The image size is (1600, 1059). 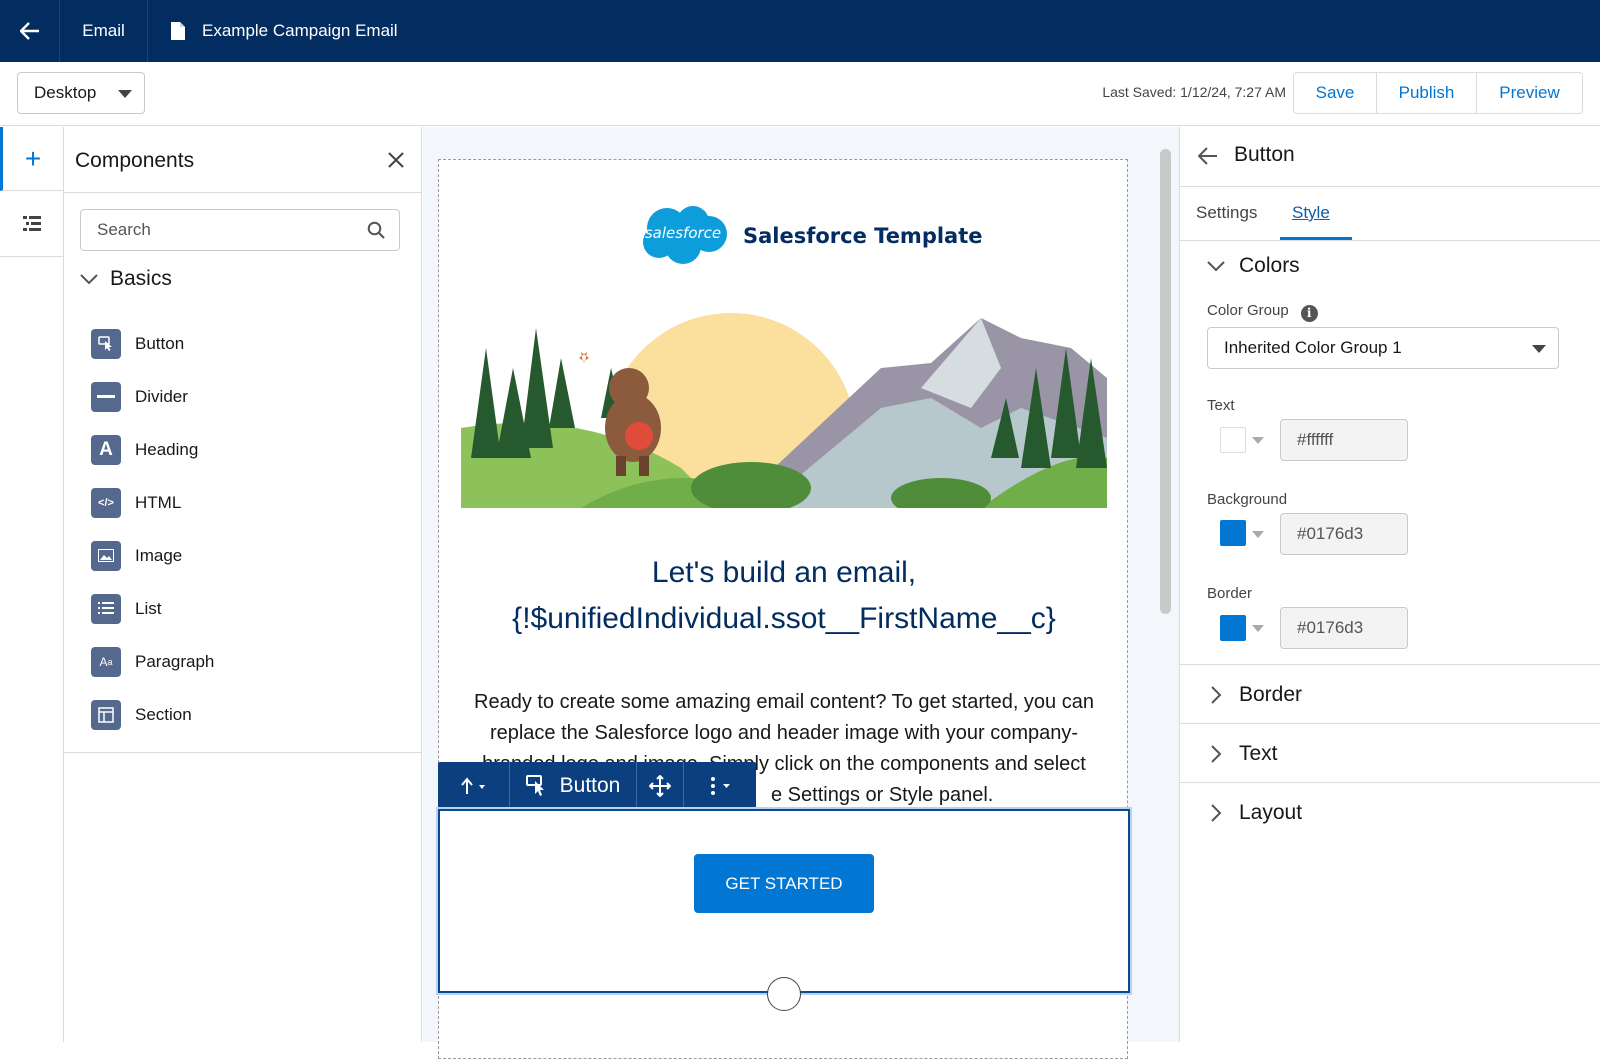 I want to click on panel-divider, so click(x=242, y=752).